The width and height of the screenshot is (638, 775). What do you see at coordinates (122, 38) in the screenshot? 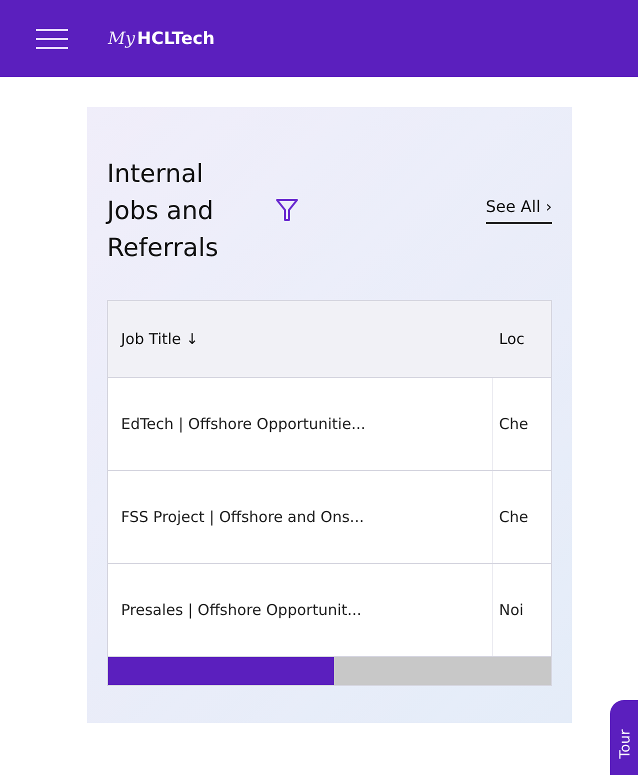
I see `logo-script: My` at bounding box center [122, 38].